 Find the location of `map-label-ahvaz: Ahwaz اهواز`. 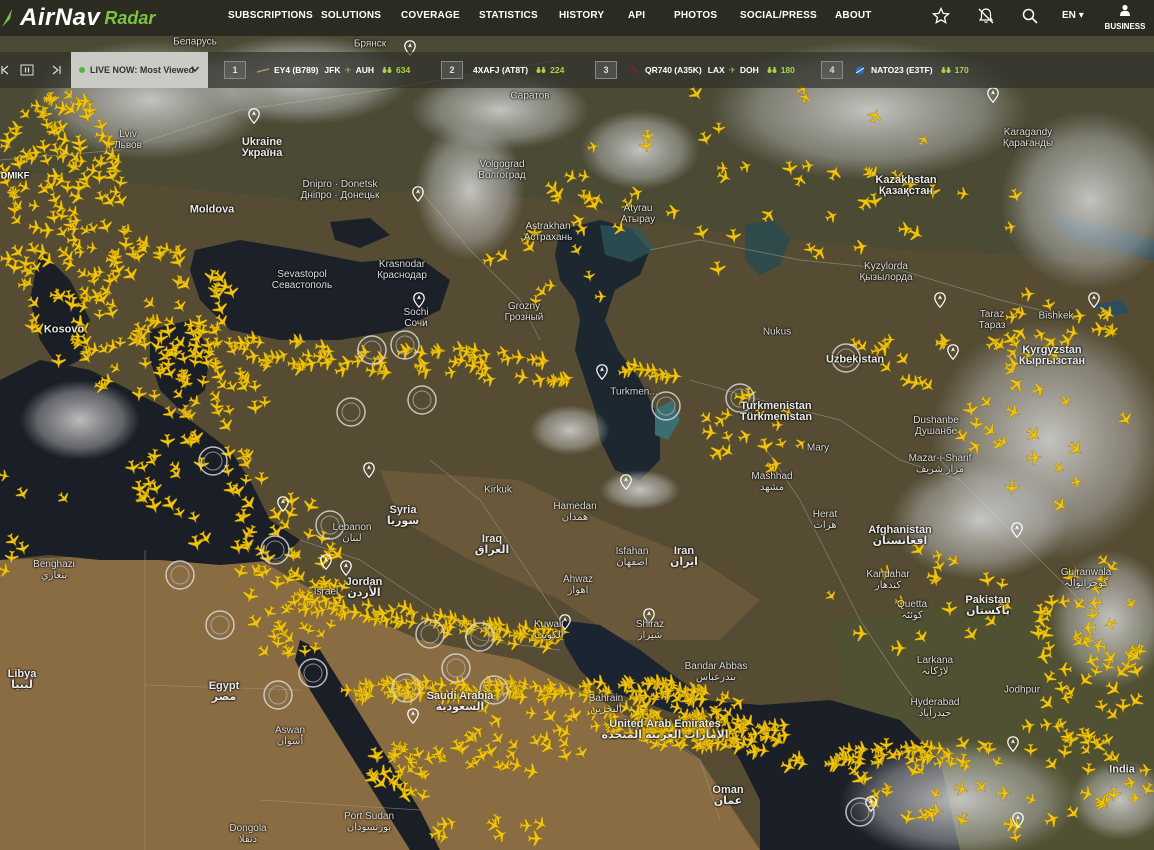

map-label-ahvaz: Ahwaz اهواز is located at coordinates (578, 585).